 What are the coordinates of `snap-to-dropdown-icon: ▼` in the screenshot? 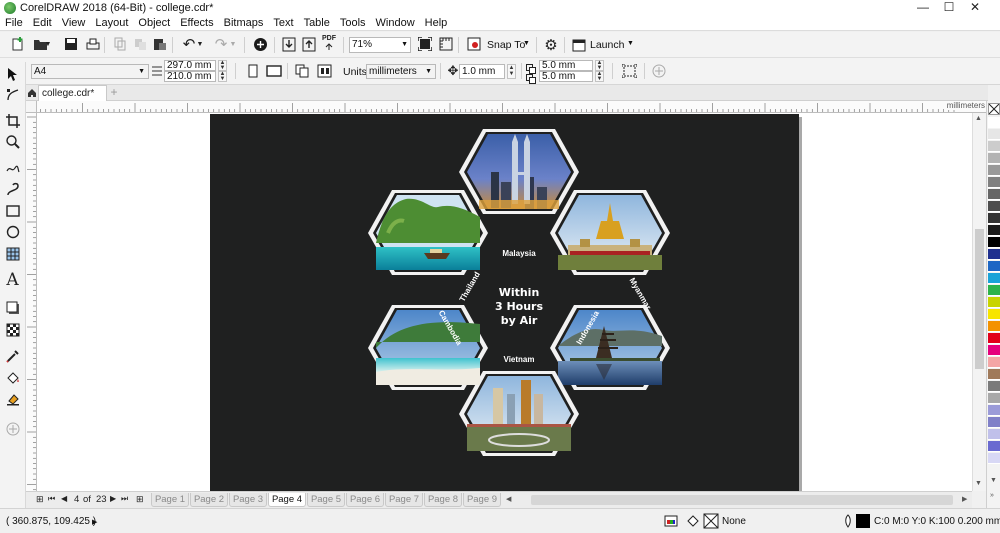 It's located at (526, 43).